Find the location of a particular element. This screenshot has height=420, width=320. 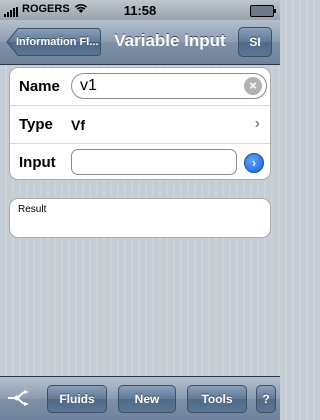

chevron-right-icon: › is located at coordinates (257, 123).